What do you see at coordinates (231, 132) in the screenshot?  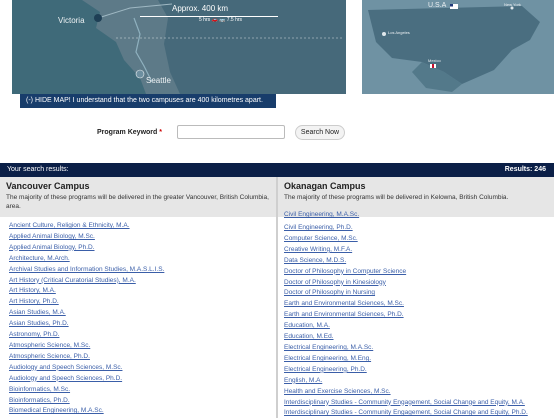 I see `program-keyword-input` at bounding box center [231, 132].